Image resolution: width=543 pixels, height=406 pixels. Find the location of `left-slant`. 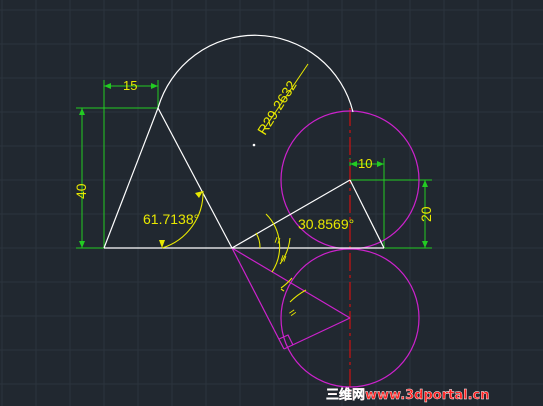

left-slant is located at coordinates (131, 178).